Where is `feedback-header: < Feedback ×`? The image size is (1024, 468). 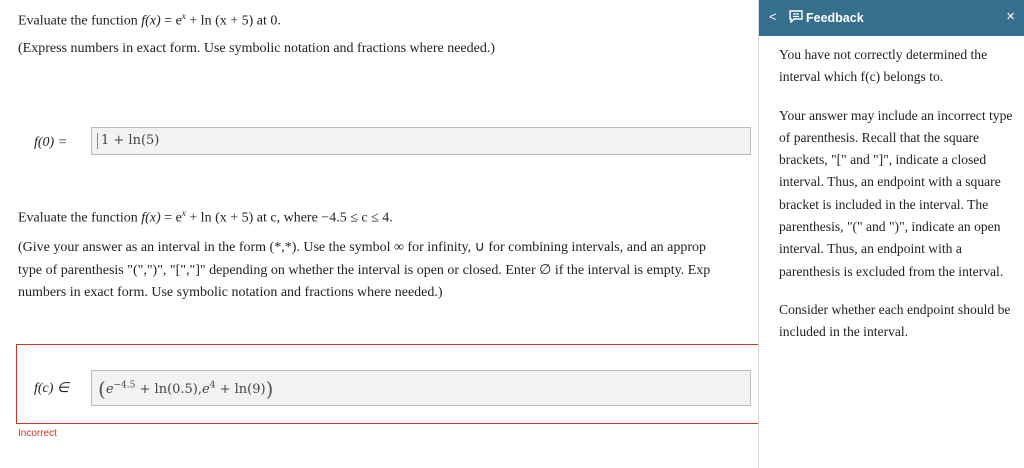 feedback-header: < Feedback × is located at coordinates (891, 18).